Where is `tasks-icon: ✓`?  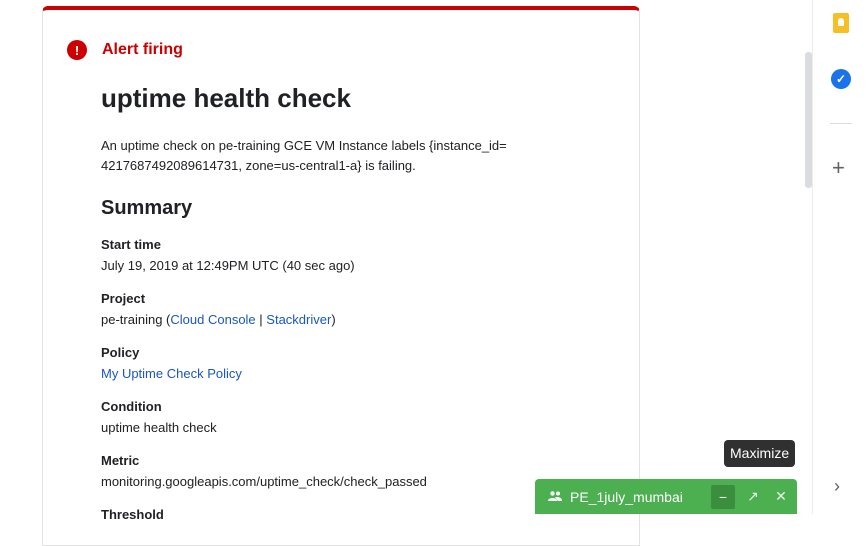 tasks-icon: ✓ is located at coordinates (841, 79).